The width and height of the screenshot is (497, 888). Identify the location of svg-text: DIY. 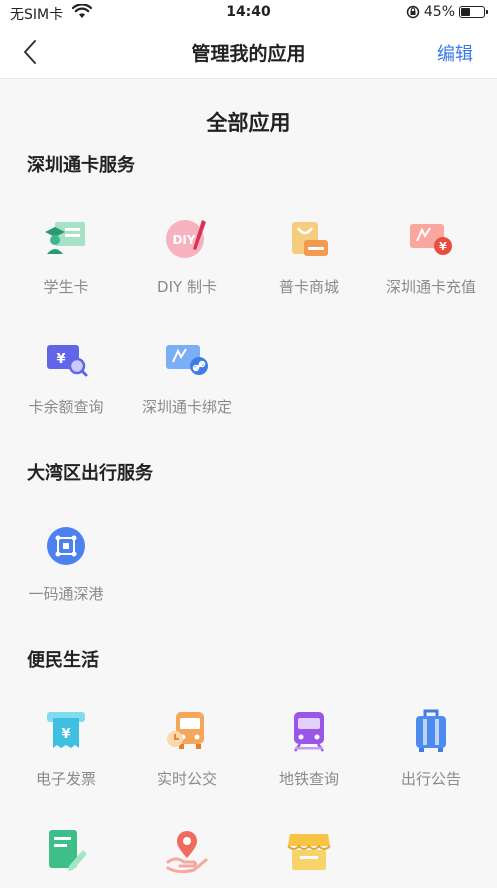
(183, 240).